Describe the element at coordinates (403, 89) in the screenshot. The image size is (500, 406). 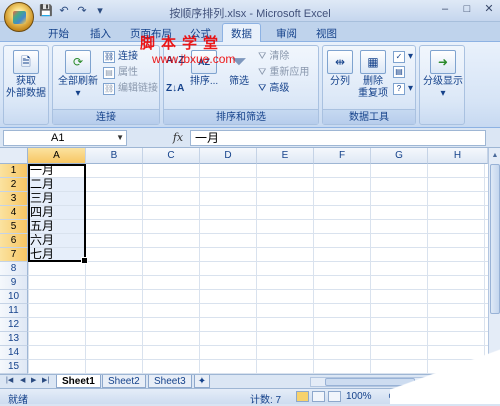
I see `what-if-button: ? ▾` at that location.